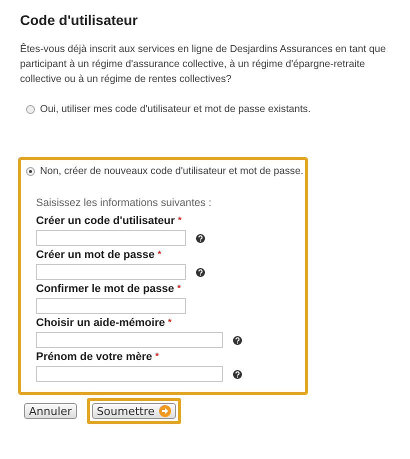 The width and height of the screenshot is (410, 459). Describe the element at coordinates (172, 171) in the screenshot. I see `option-label: Non, créer de nouveaux code d'utilisateur et mot de passe.` at that location.